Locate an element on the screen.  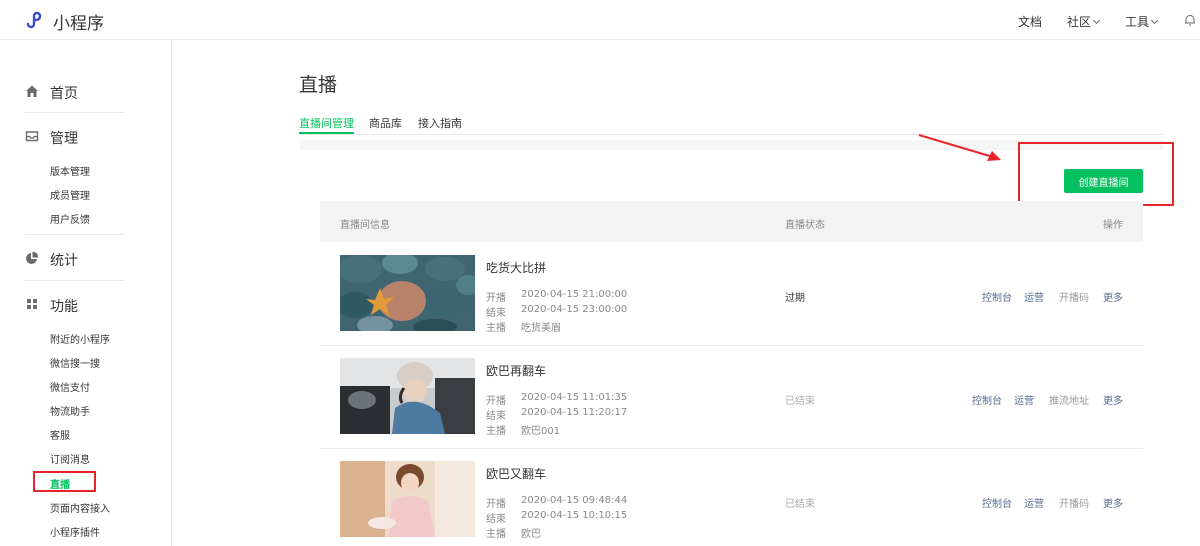
sidebar-item-feedback: 用户反馈 is located at coordinates (70, 218).